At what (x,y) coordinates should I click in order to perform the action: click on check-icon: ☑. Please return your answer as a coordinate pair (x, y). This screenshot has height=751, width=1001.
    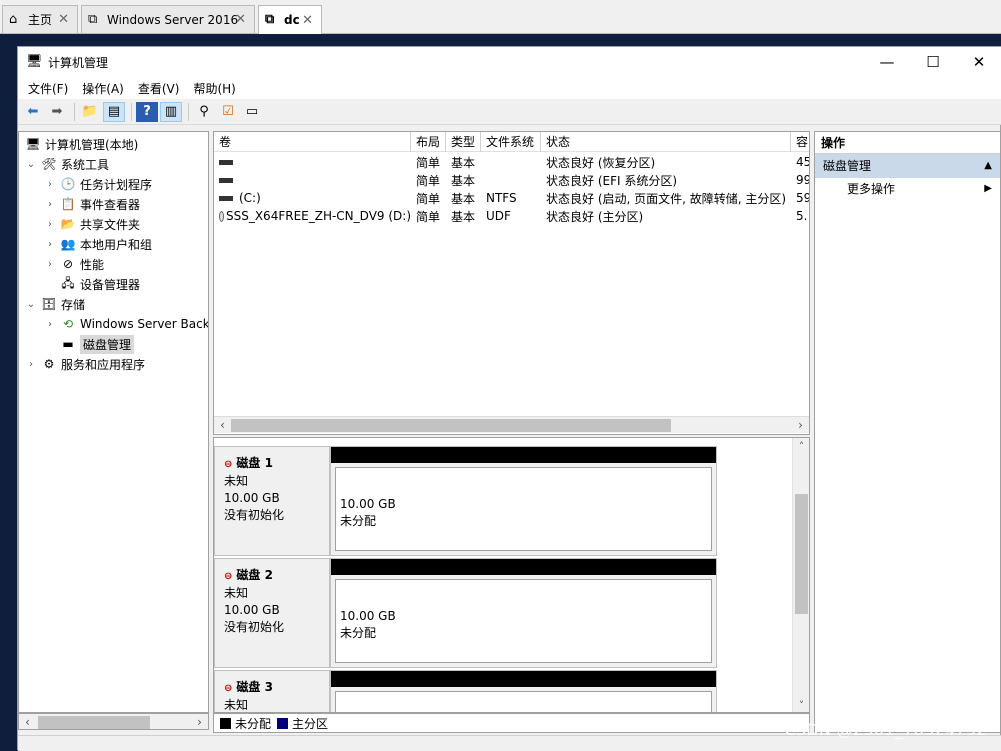
    Looking at the image, I should click on (228, 112).